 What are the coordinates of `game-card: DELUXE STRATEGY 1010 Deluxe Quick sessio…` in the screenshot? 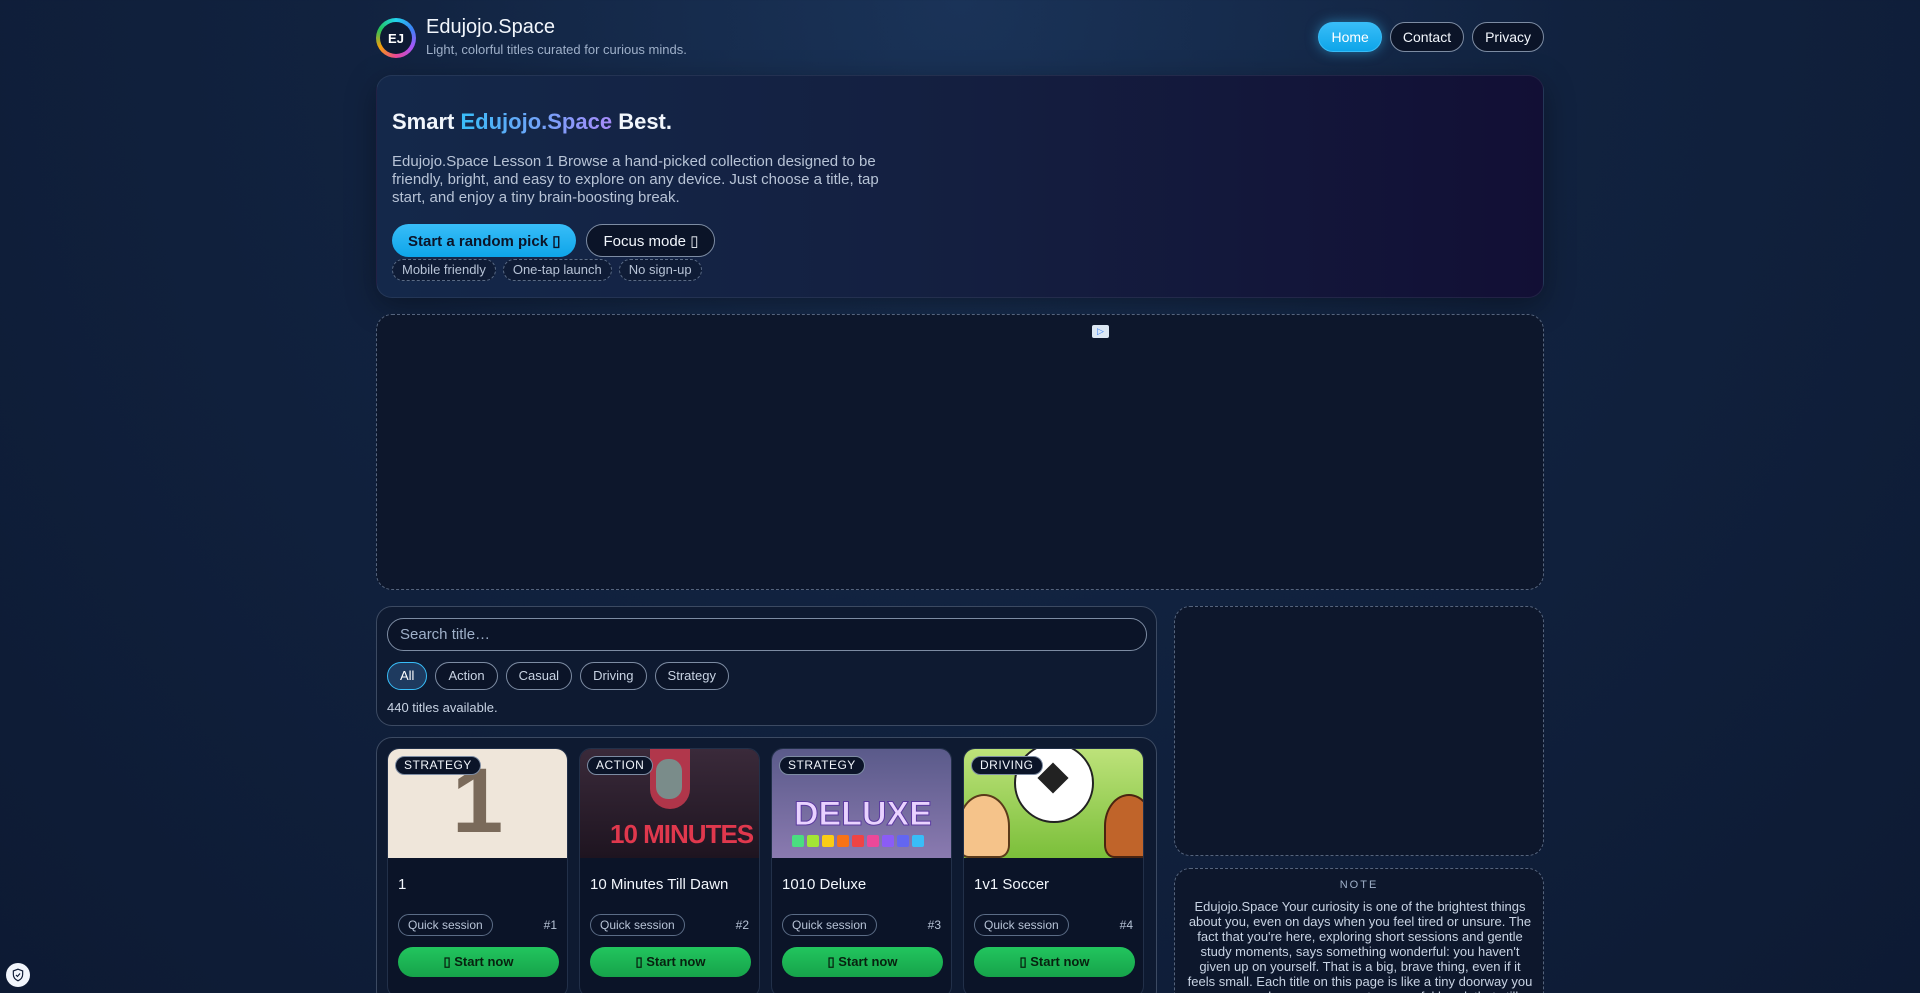 It's located at (861, 870).